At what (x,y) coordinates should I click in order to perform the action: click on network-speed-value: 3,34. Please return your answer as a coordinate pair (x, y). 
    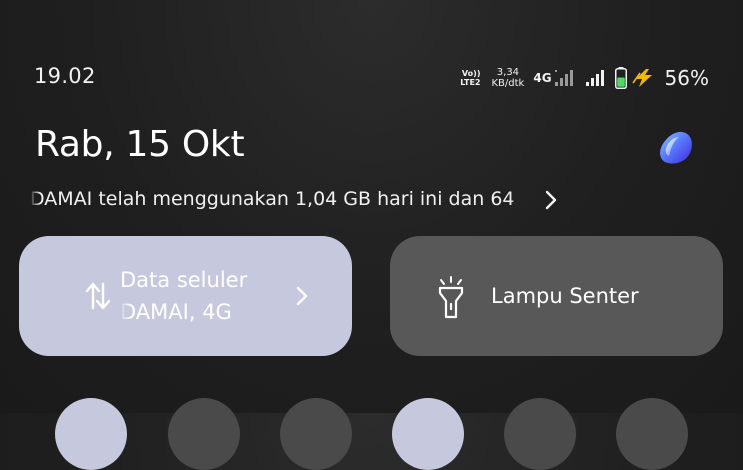
    Looking at the image, I should click on (508, 72).